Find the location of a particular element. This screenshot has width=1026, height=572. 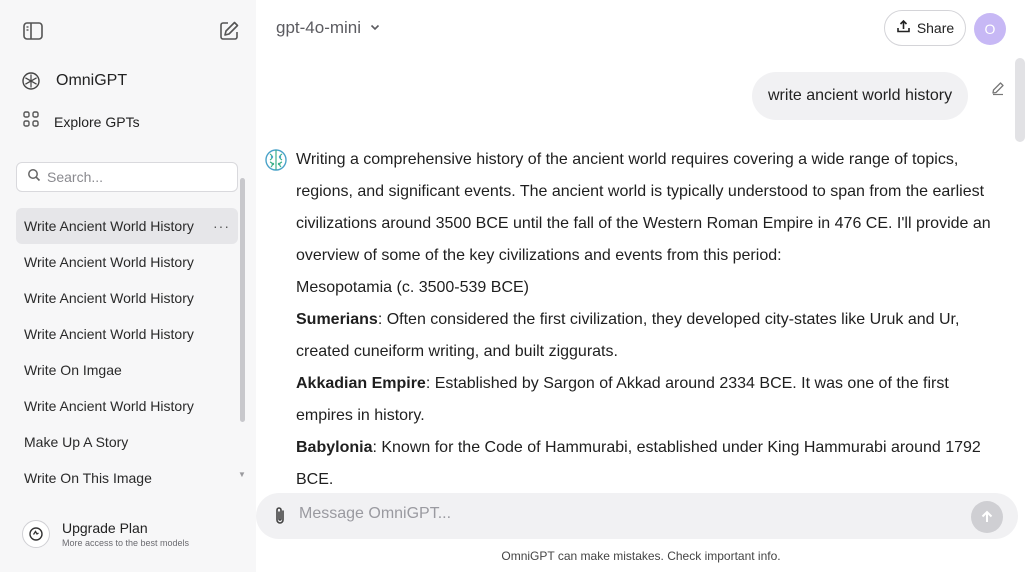

search-box is located at coordinates (127, 177).